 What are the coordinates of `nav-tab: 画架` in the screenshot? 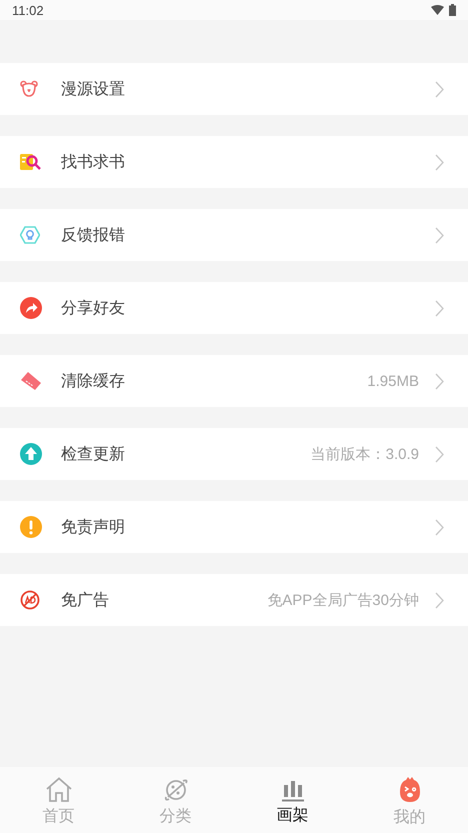 It's located at (292, 800).